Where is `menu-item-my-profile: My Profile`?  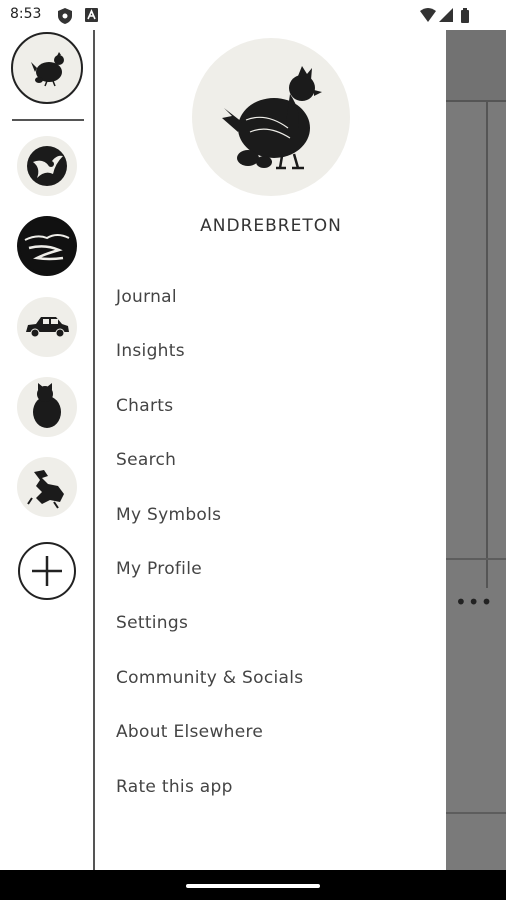
menu-item-my-profile: My Profile is located at coordinates (209, 579).